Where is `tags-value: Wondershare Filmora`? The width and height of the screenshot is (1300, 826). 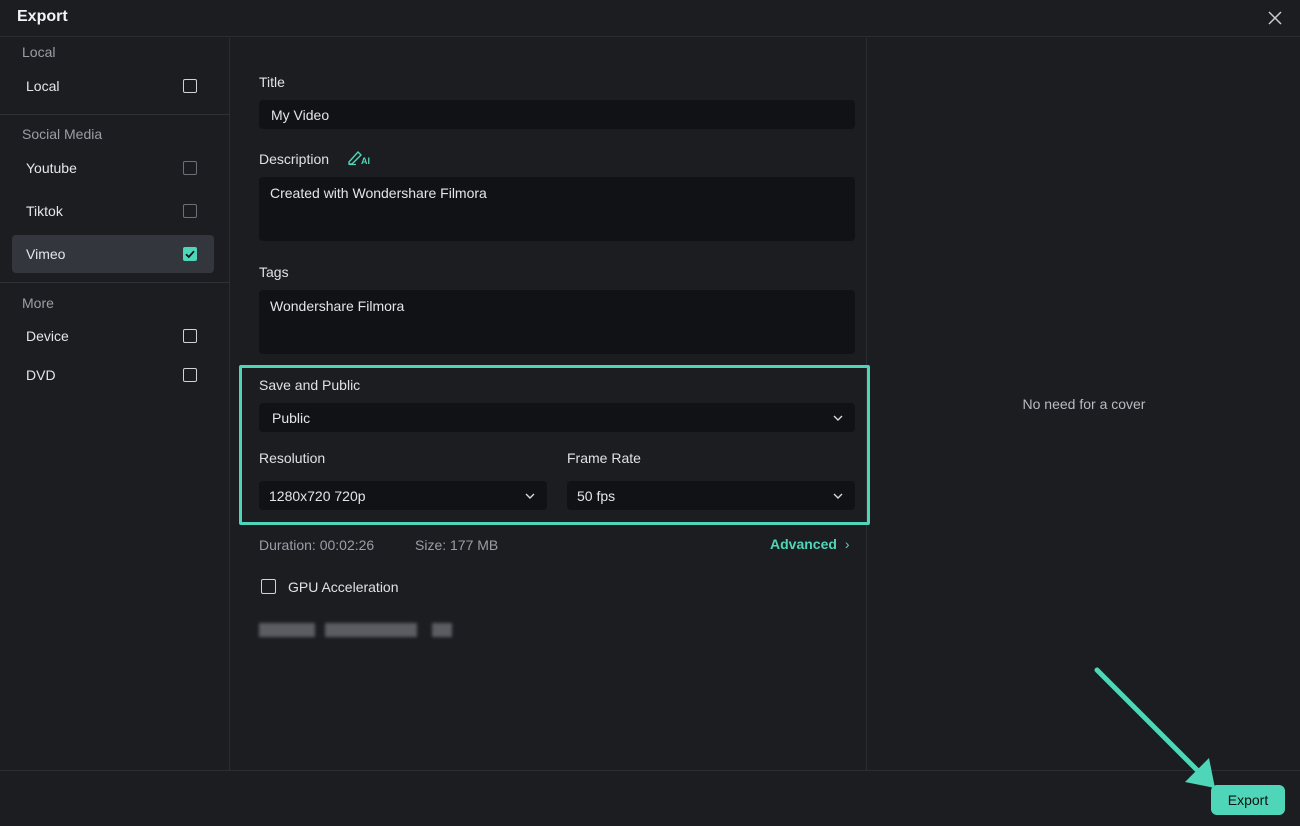 tags-value: Wondershare Filmora is located at coordinates (337, 306).